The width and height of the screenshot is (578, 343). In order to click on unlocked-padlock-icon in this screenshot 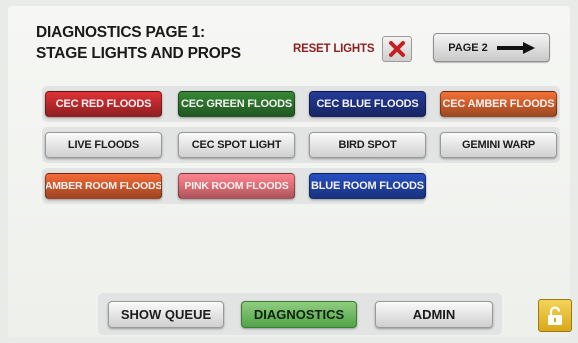, I will do `click(555, 315)`.